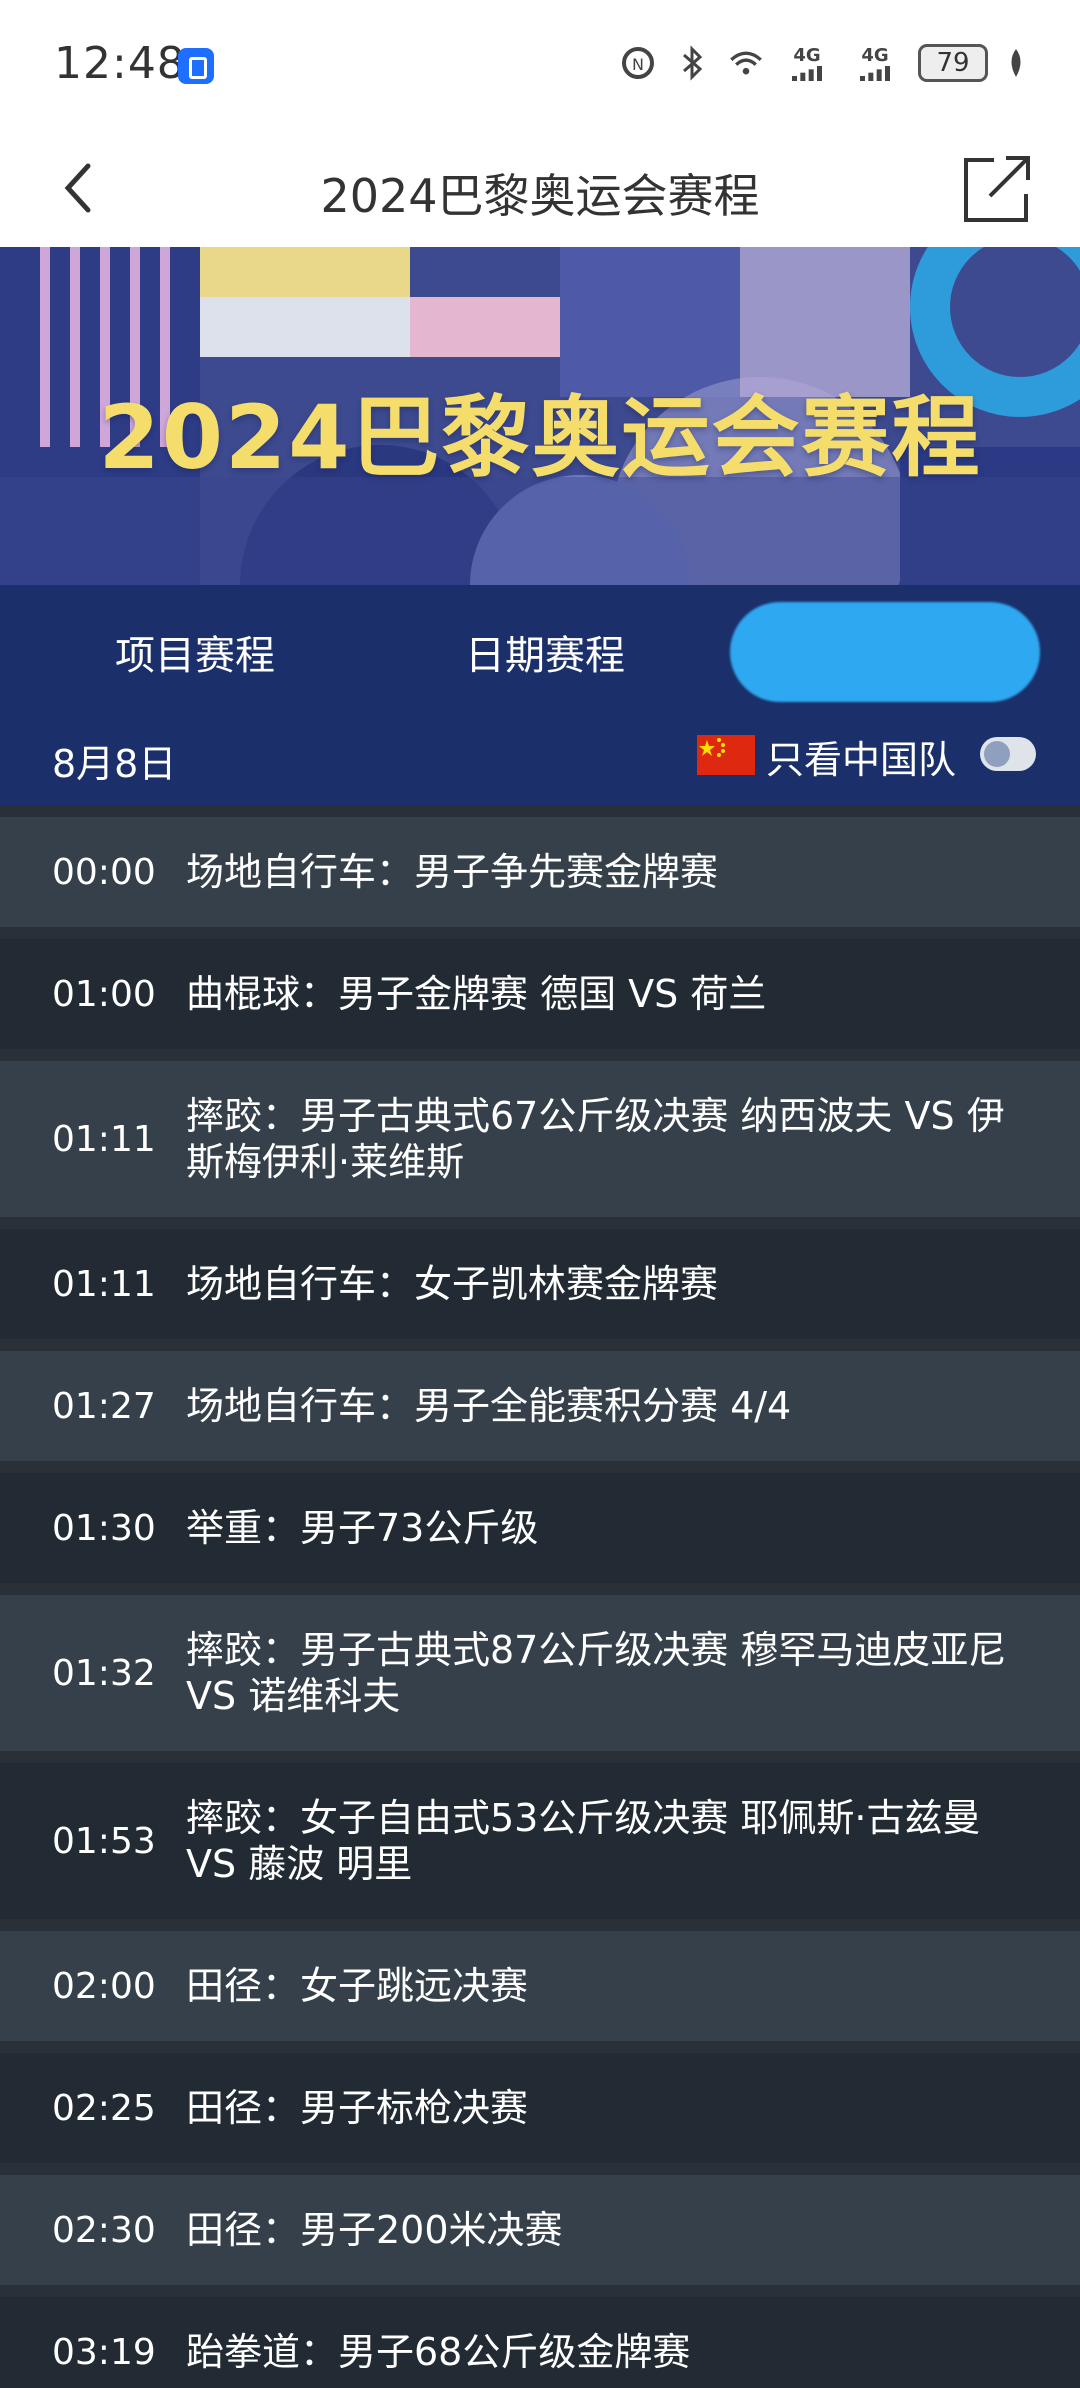 The width and height of the screenshot is (1080, 2388). Describe the element at coordinates (807, 55) in the screenshot. I see `network-type-1: 4G` at that location.